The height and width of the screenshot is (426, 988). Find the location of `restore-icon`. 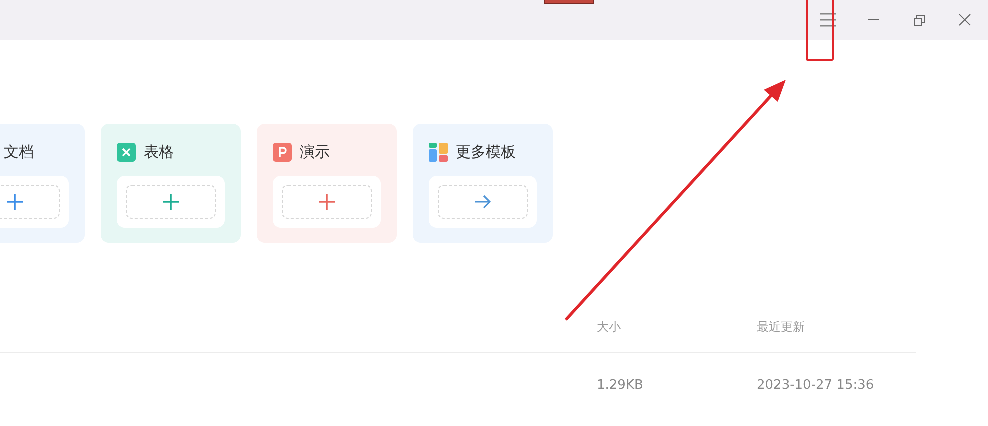

restore-icon is located at coordinates (919, 20).